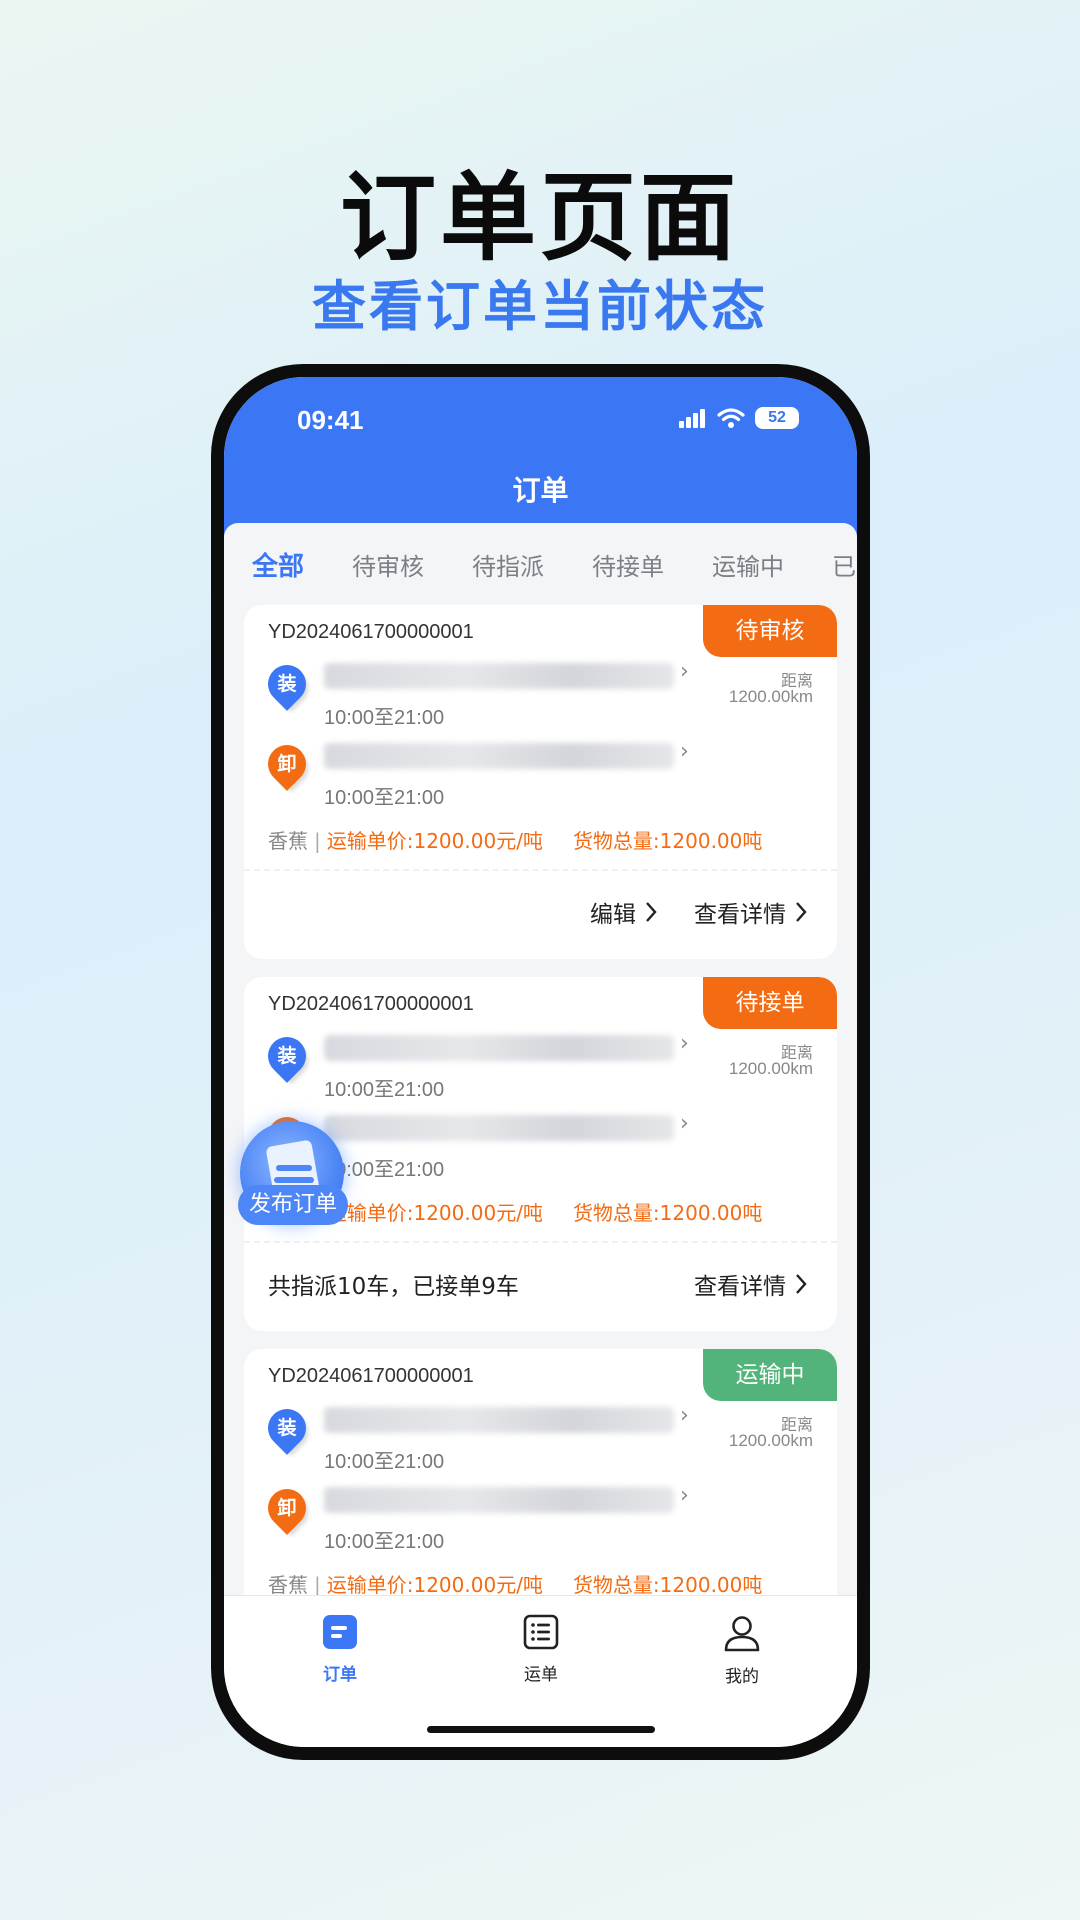  What do you see at coordinates (340, 1632) in the screenshot?
I see `order-icon` at bounding box center [340, 1632].